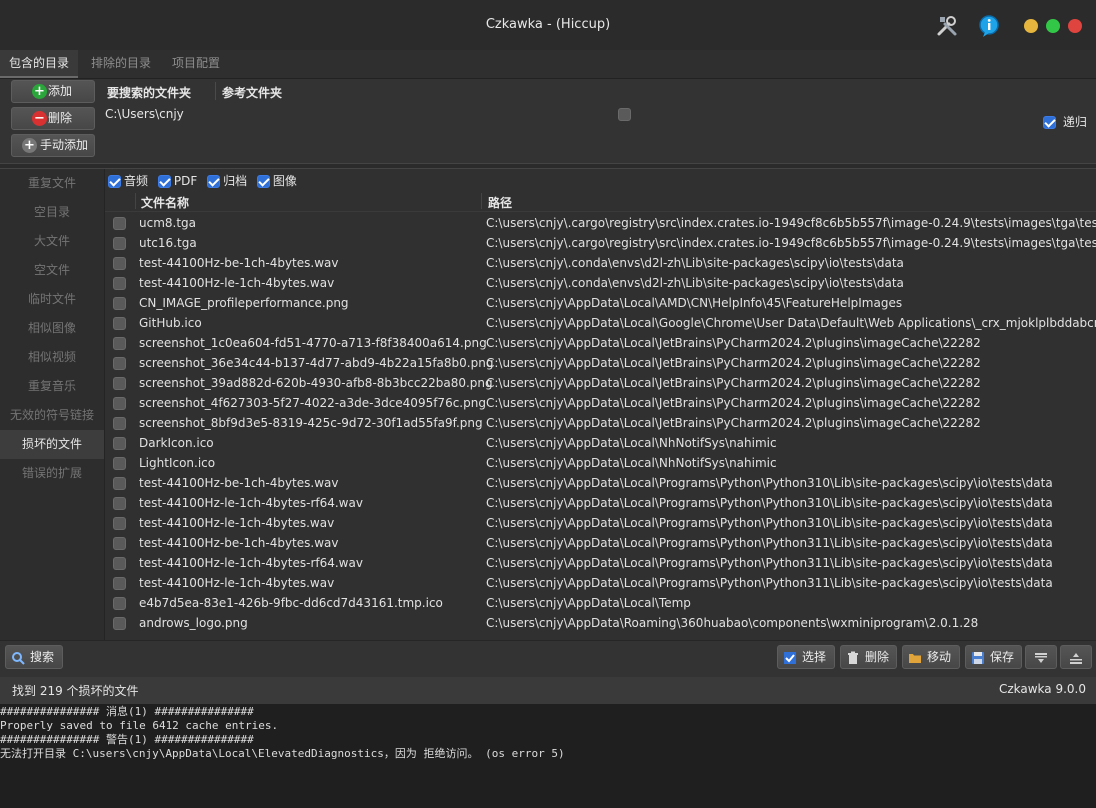  Describe the element at coordinates (1065, 121) in the screenshot. I see `recursive-toggle: 递归` at that location.